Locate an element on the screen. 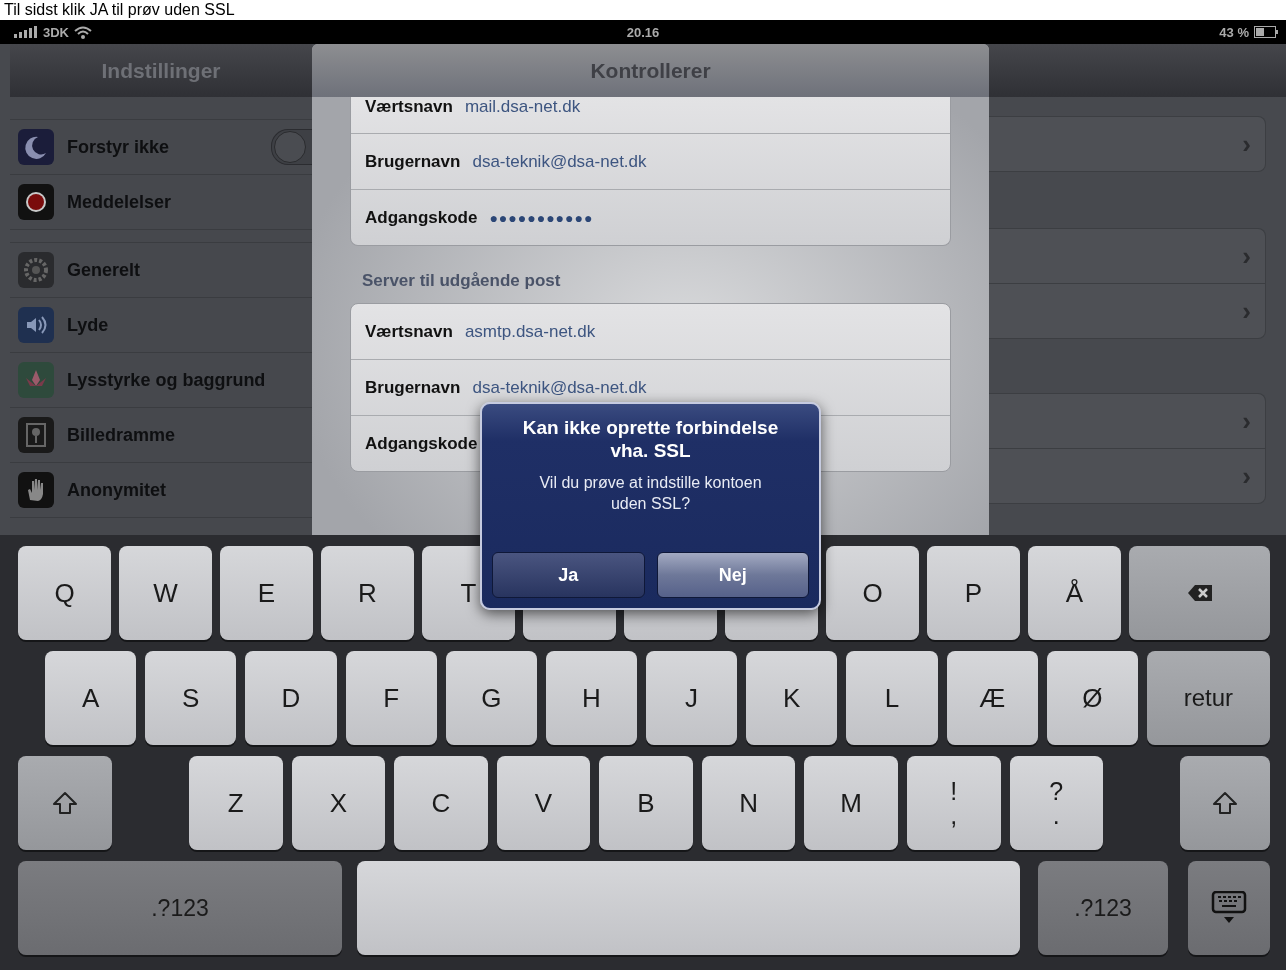 Image resolution: width=1286 pixels, height=970 pixels. key: A is located at coordinates (91, 698).